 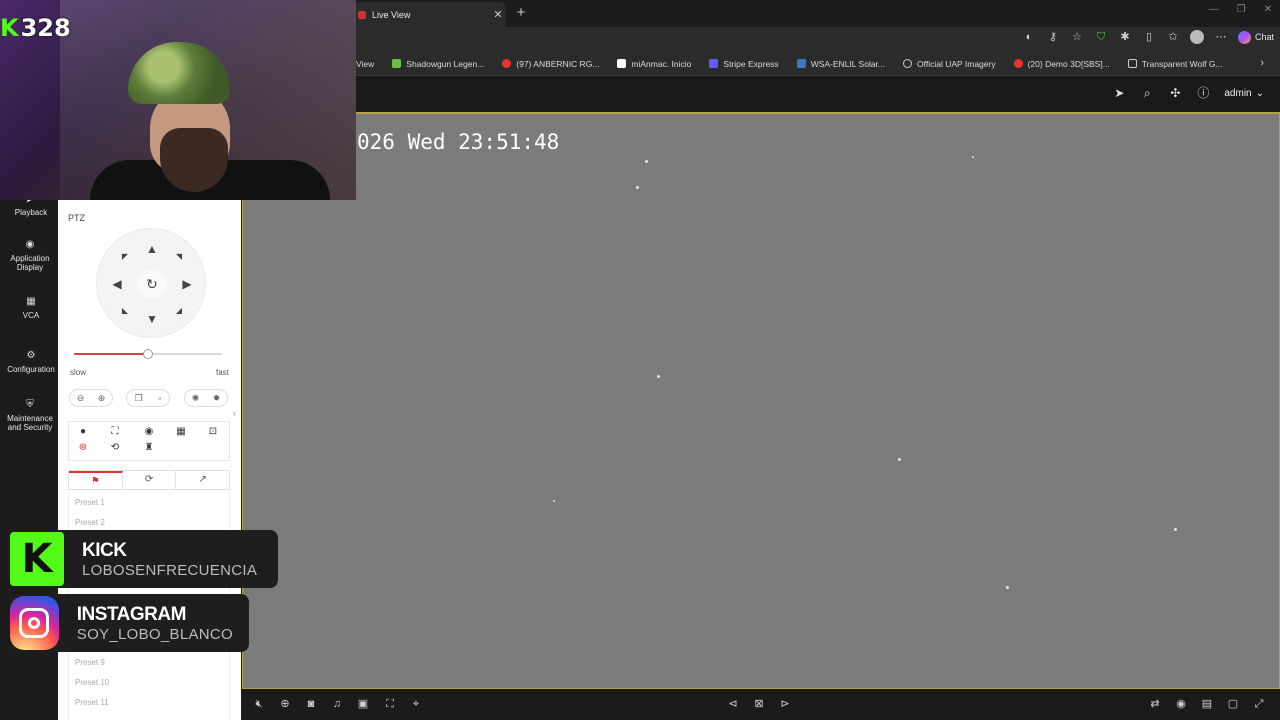 I want to click on iris-open-icon: ✹, so click(x=217, y=398).